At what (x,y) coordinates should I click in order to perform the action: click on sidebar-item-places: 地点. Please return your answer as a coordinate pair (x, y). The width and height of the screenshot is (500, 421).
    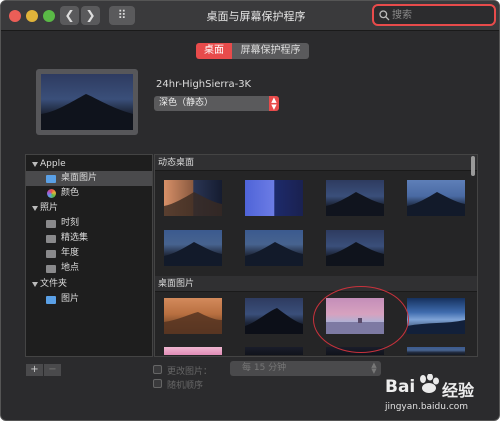
    Looking at the image, I should click on (89, 268).